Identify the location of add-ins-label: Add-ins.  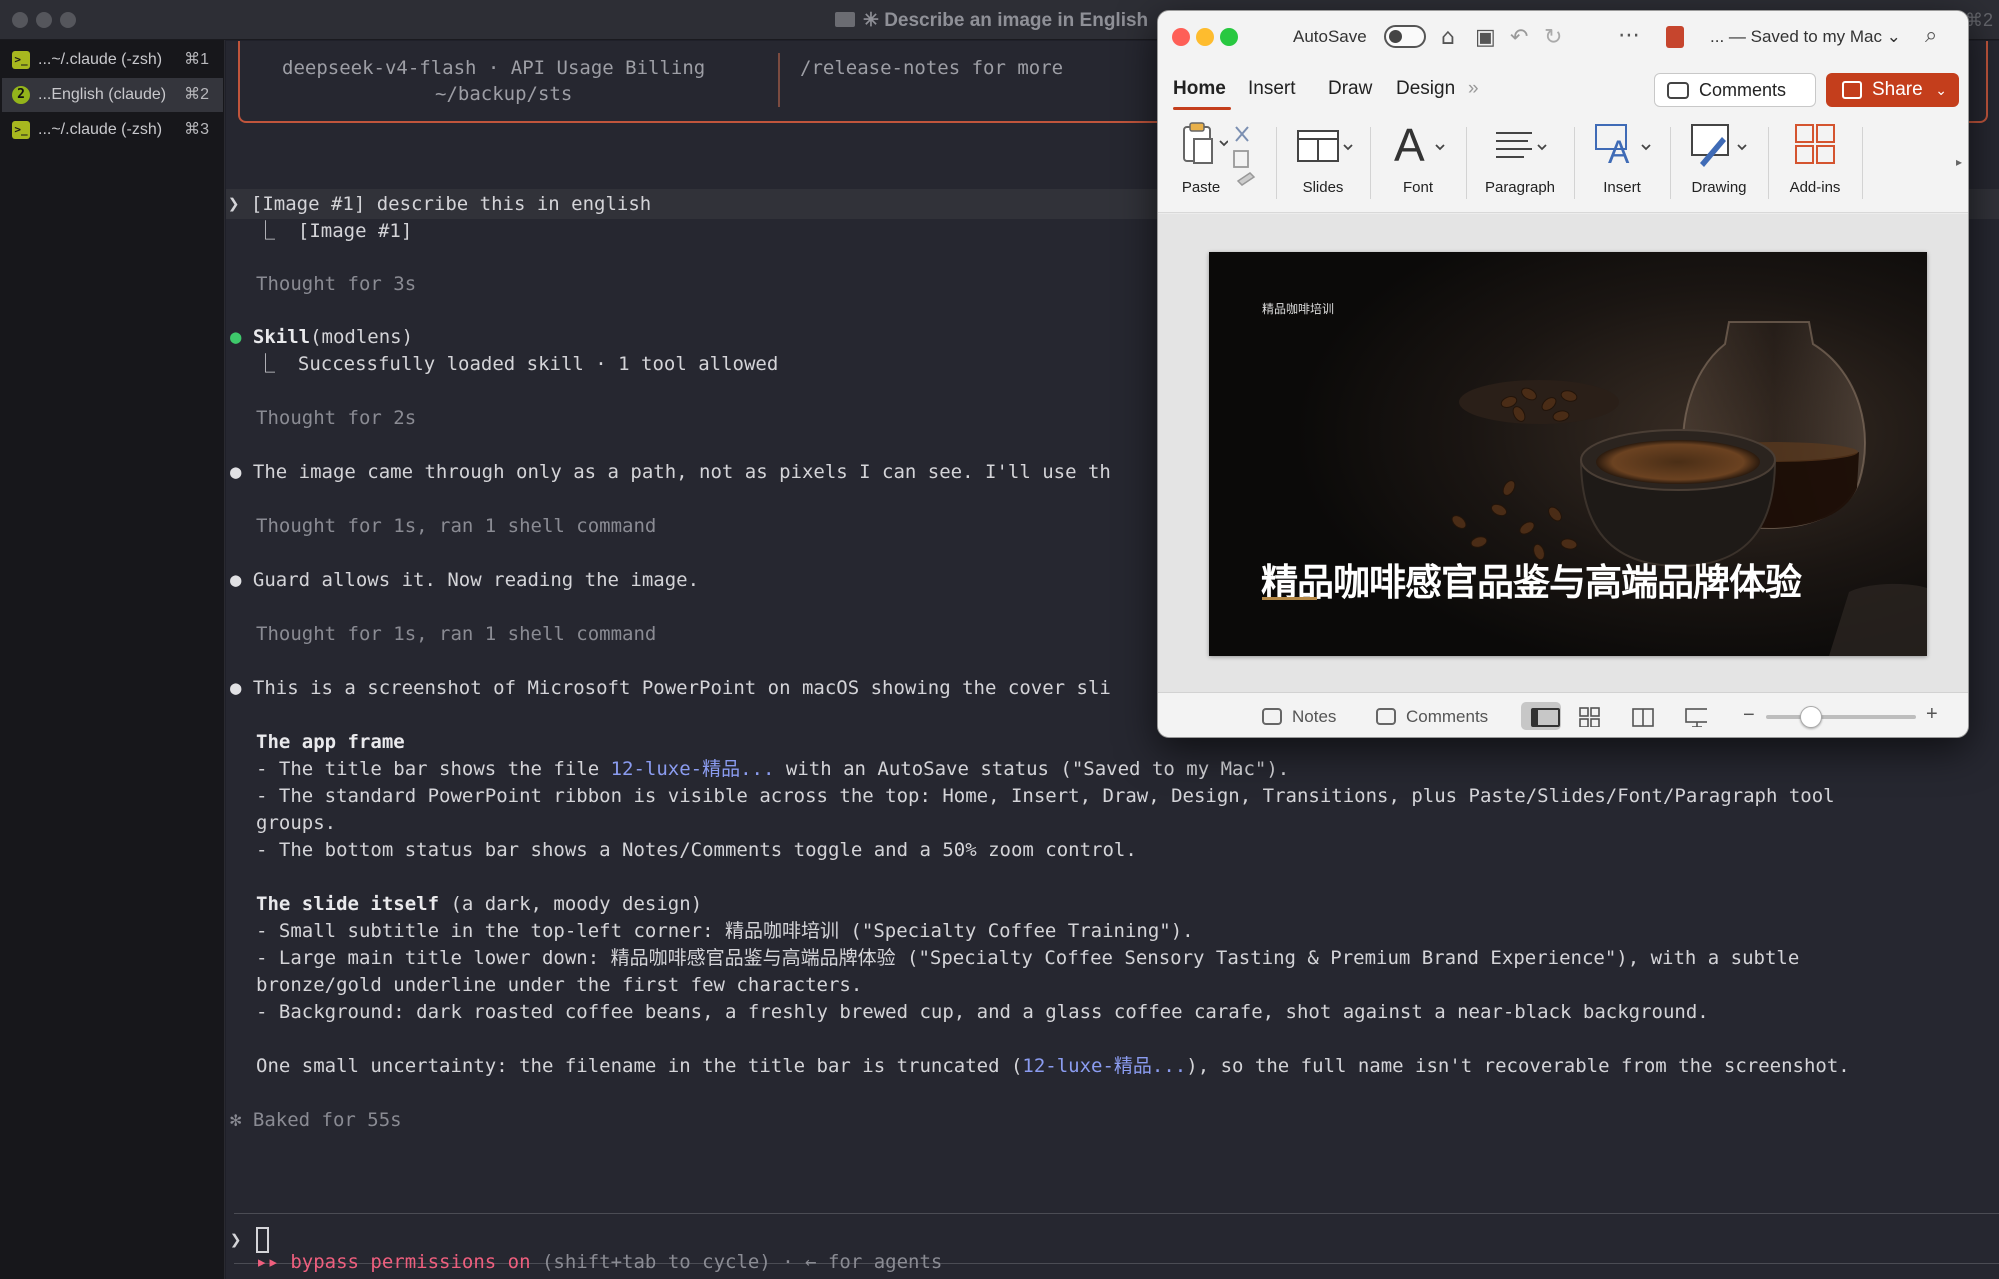
(1815, 187).